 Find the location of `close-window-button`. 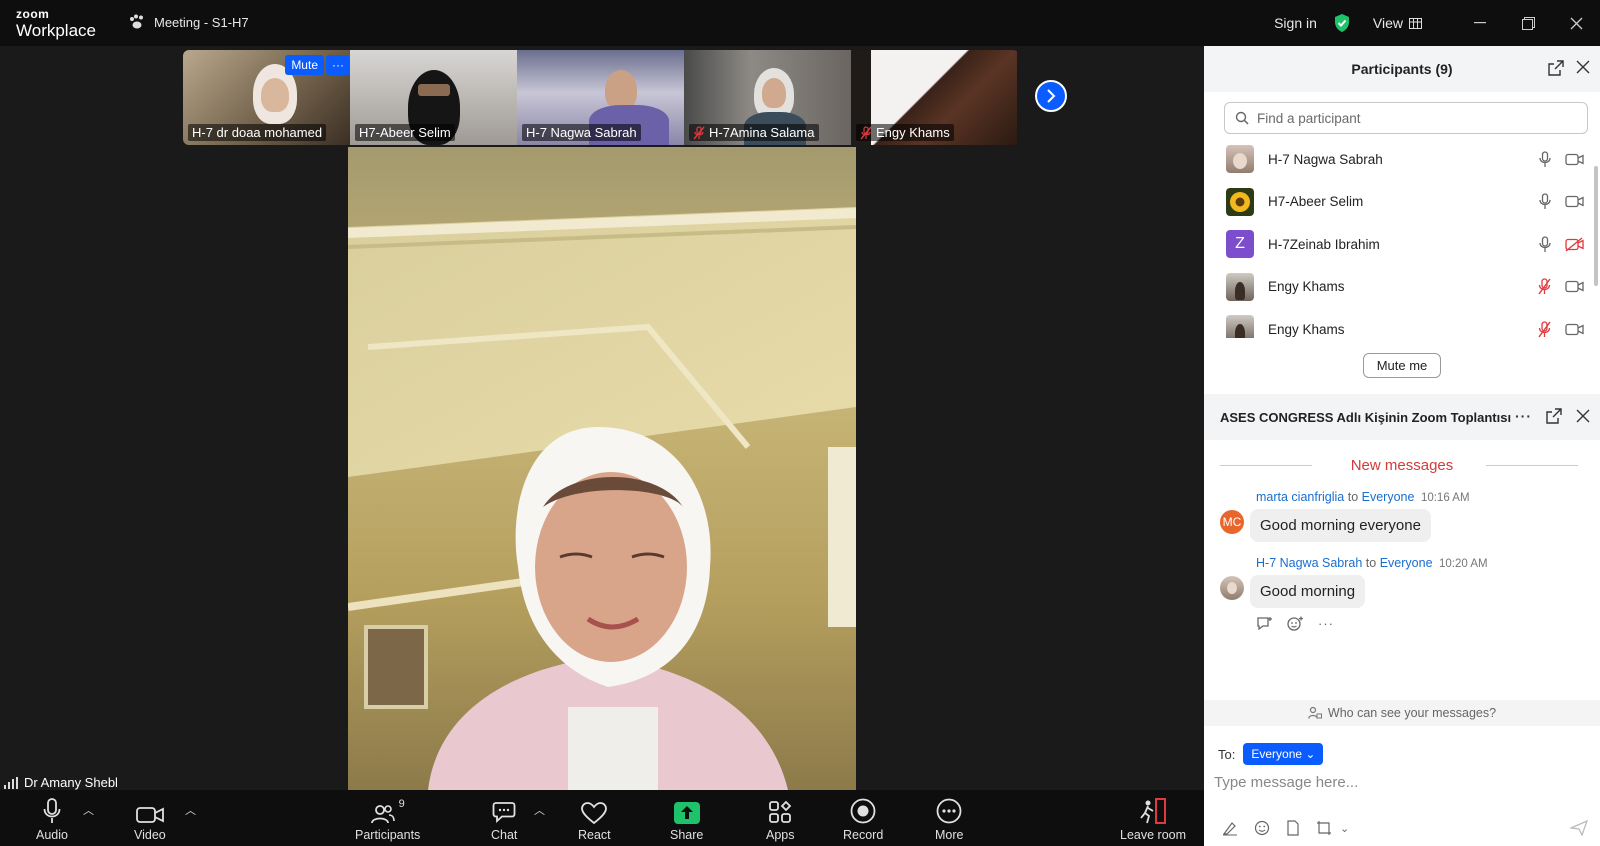

close-window-button is located at coordinates (1576, 23).